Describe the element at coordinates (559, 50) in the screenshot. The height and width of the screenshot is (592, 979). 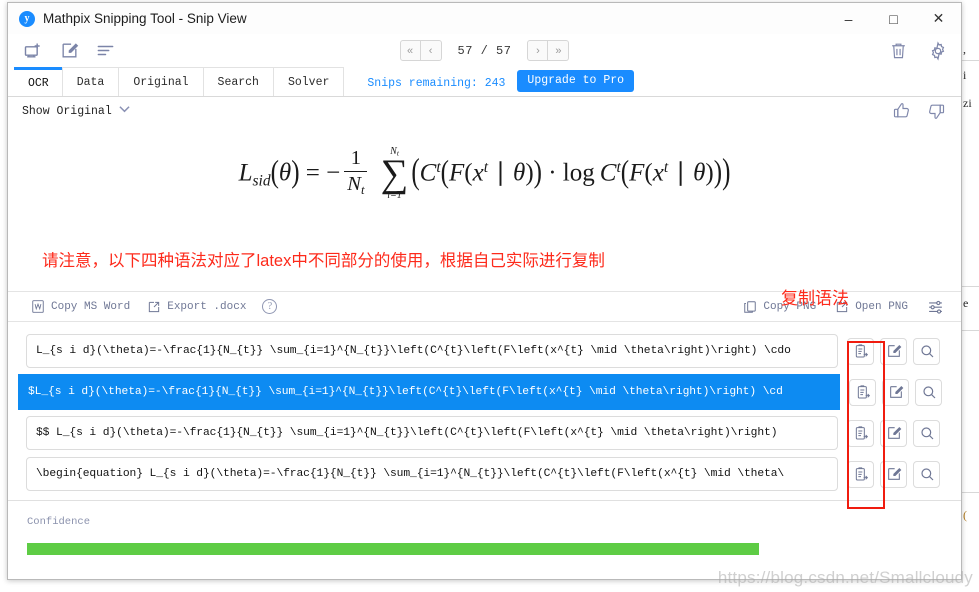
I see `last-page-button: »` at that location.